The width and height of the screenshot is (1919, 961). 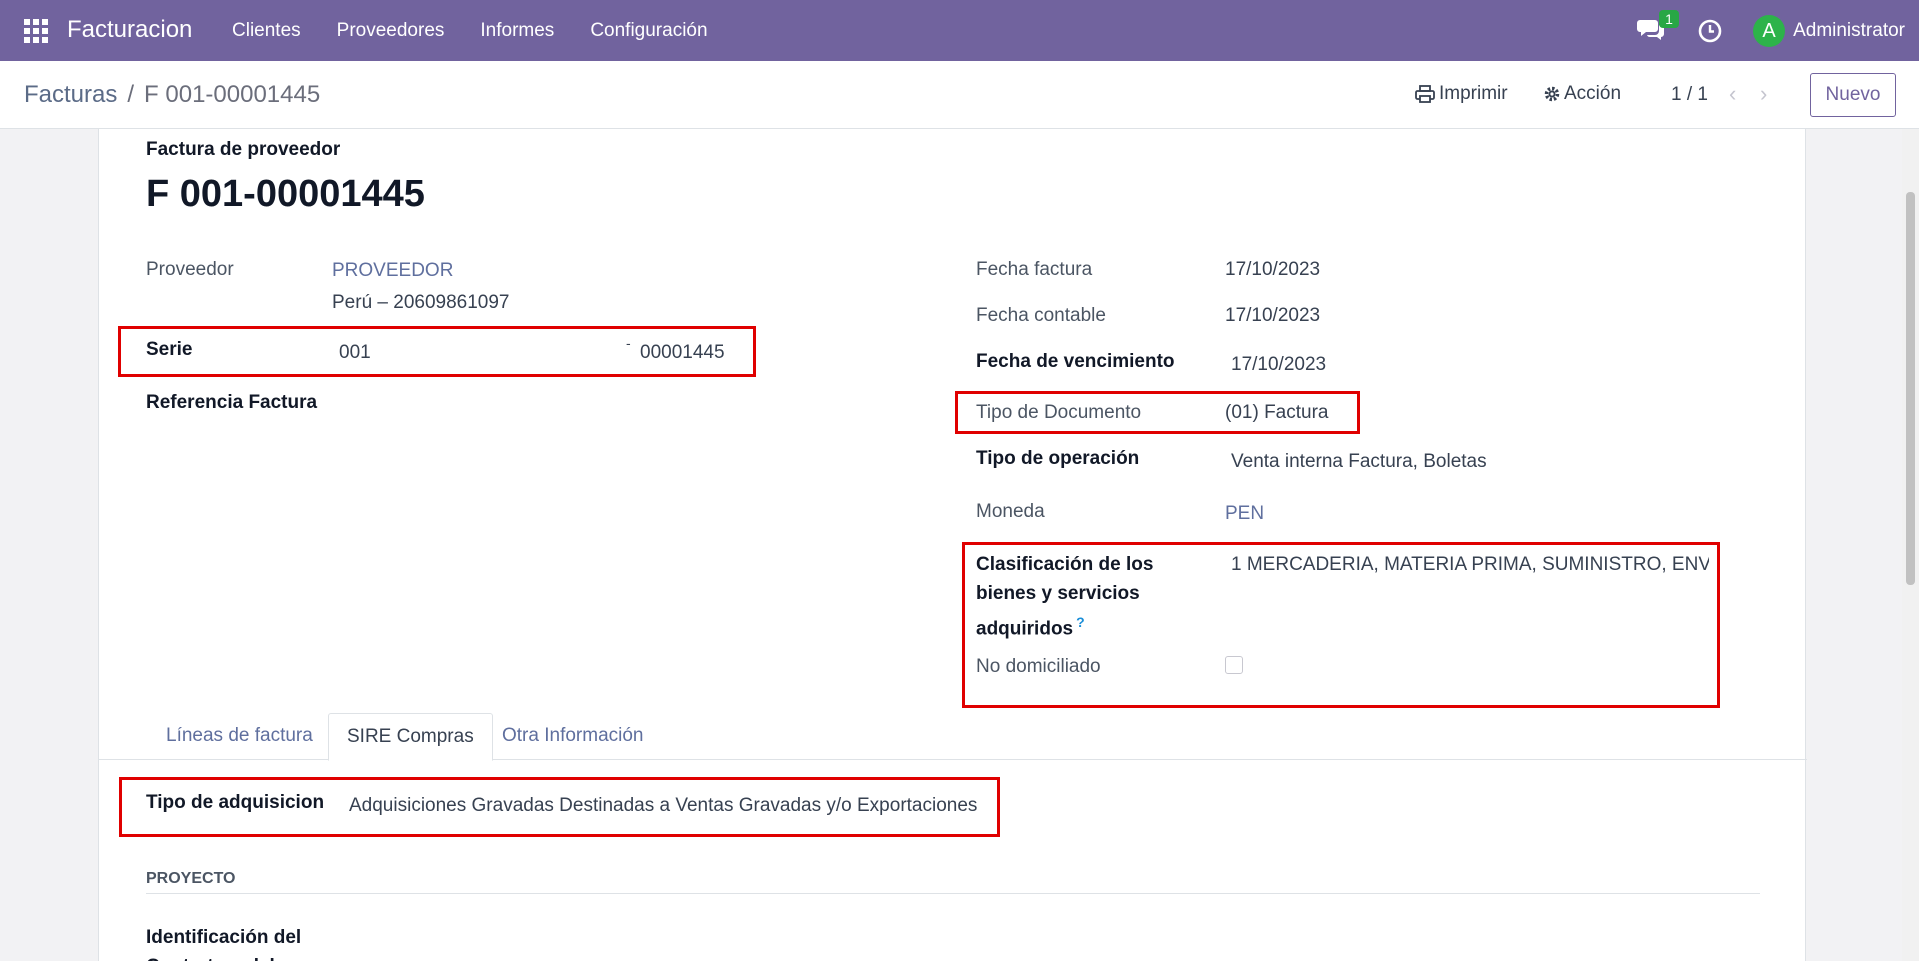 I want to click on clasificacion-label-line3: adquiridos, so click(x=1025, y=629).